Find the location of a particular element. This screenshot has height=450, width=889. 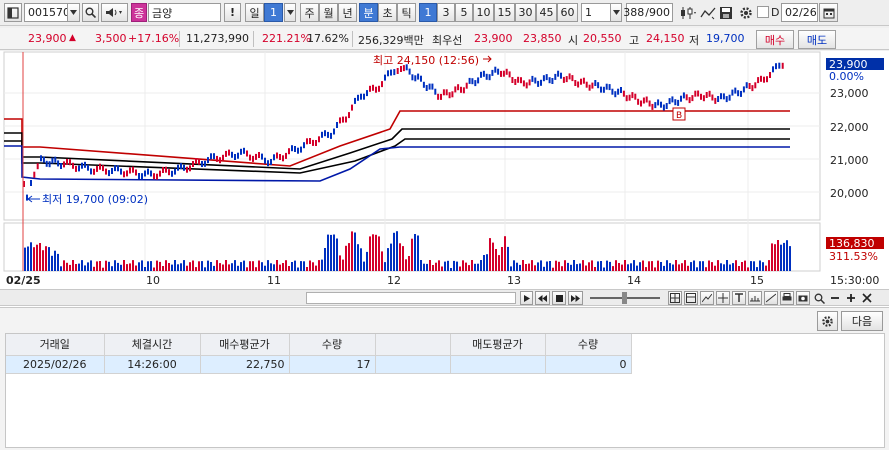

column-header is located at coordinates (413, 345).